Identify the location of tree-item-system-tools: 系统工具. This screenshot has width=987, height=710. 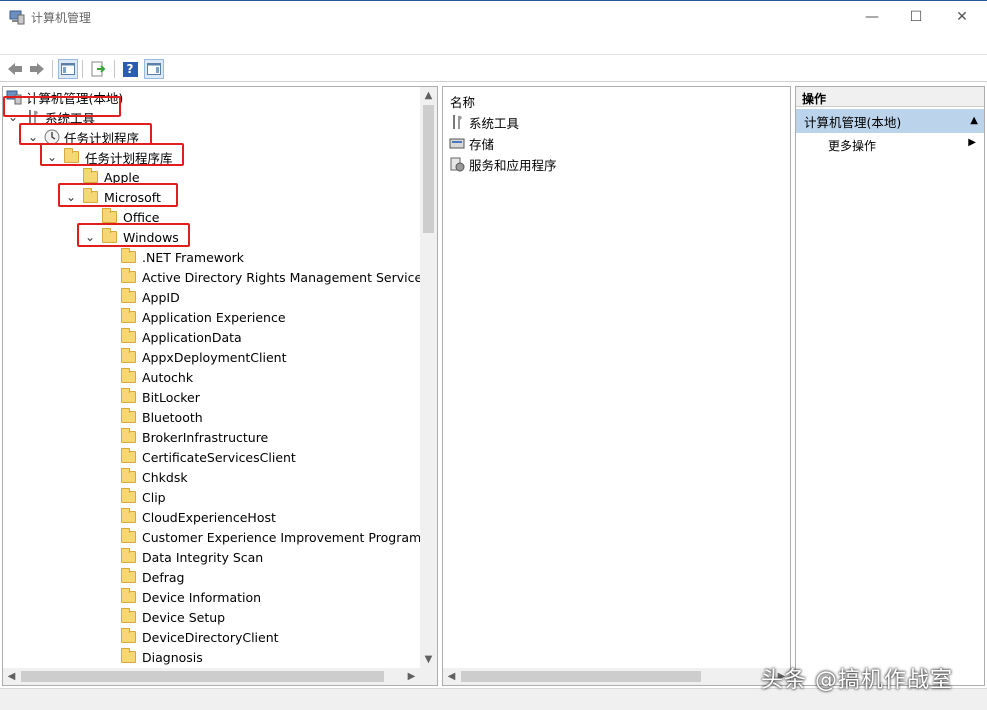
(60, 117).